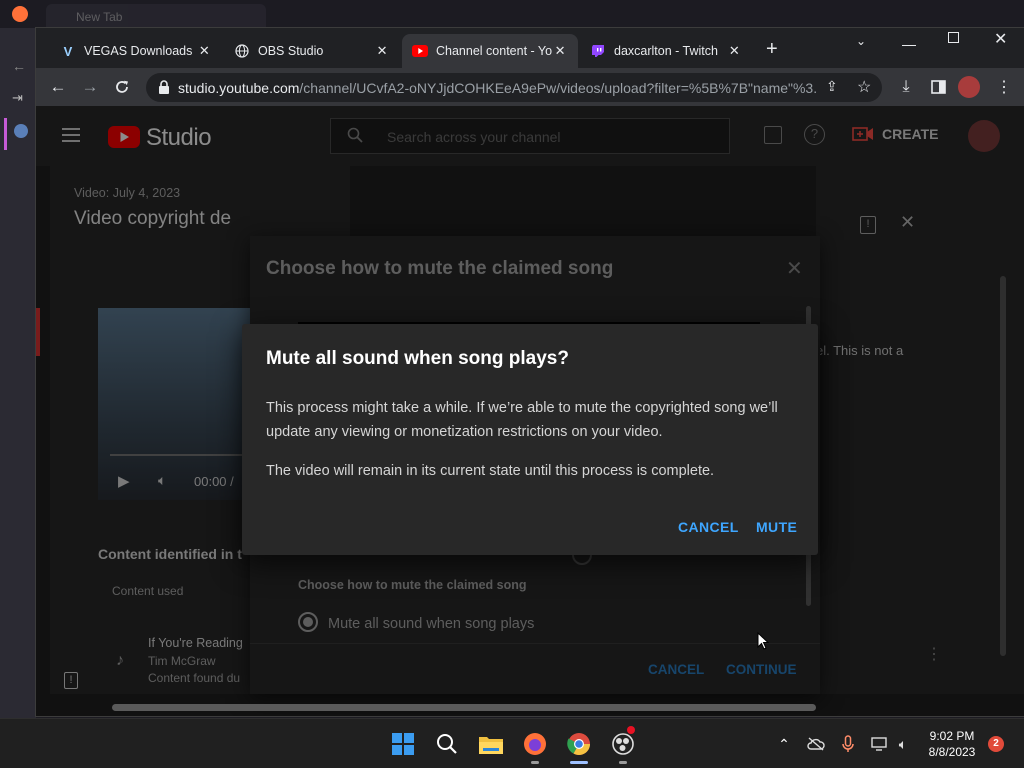  What do you see at coordinates (494, 51) in the screenshot?
I see `tab-label: Channel content - Yo` at bounding box center [494, 51].